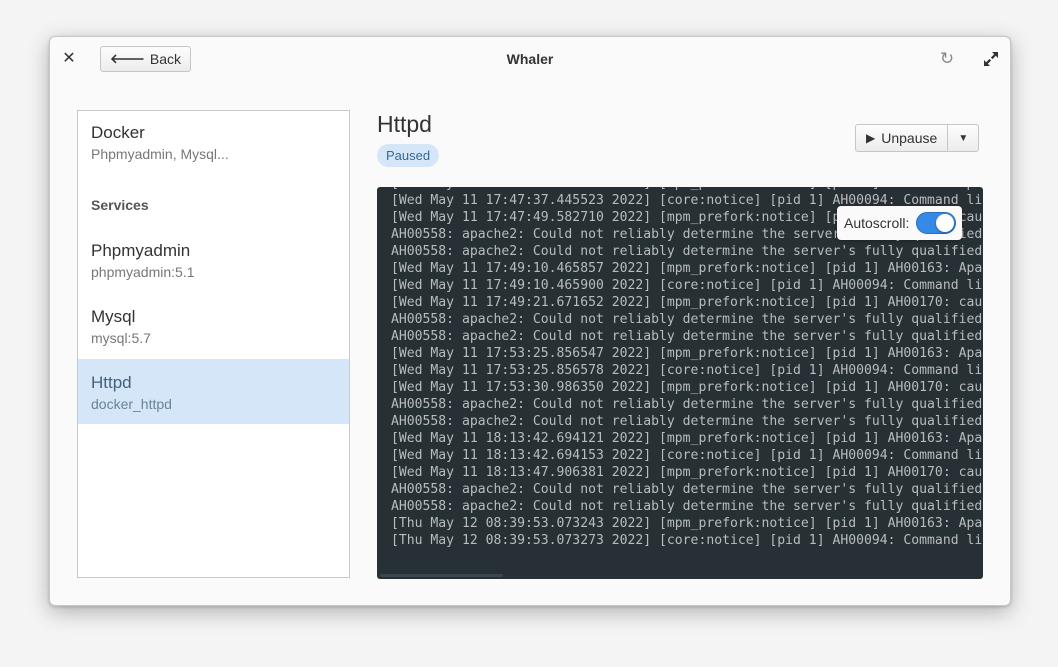 This screenshot has width=1058, height=667. Describe the element at coordinates (871, 138) in the screenshot. I see `play-icon: ▶` at that location.